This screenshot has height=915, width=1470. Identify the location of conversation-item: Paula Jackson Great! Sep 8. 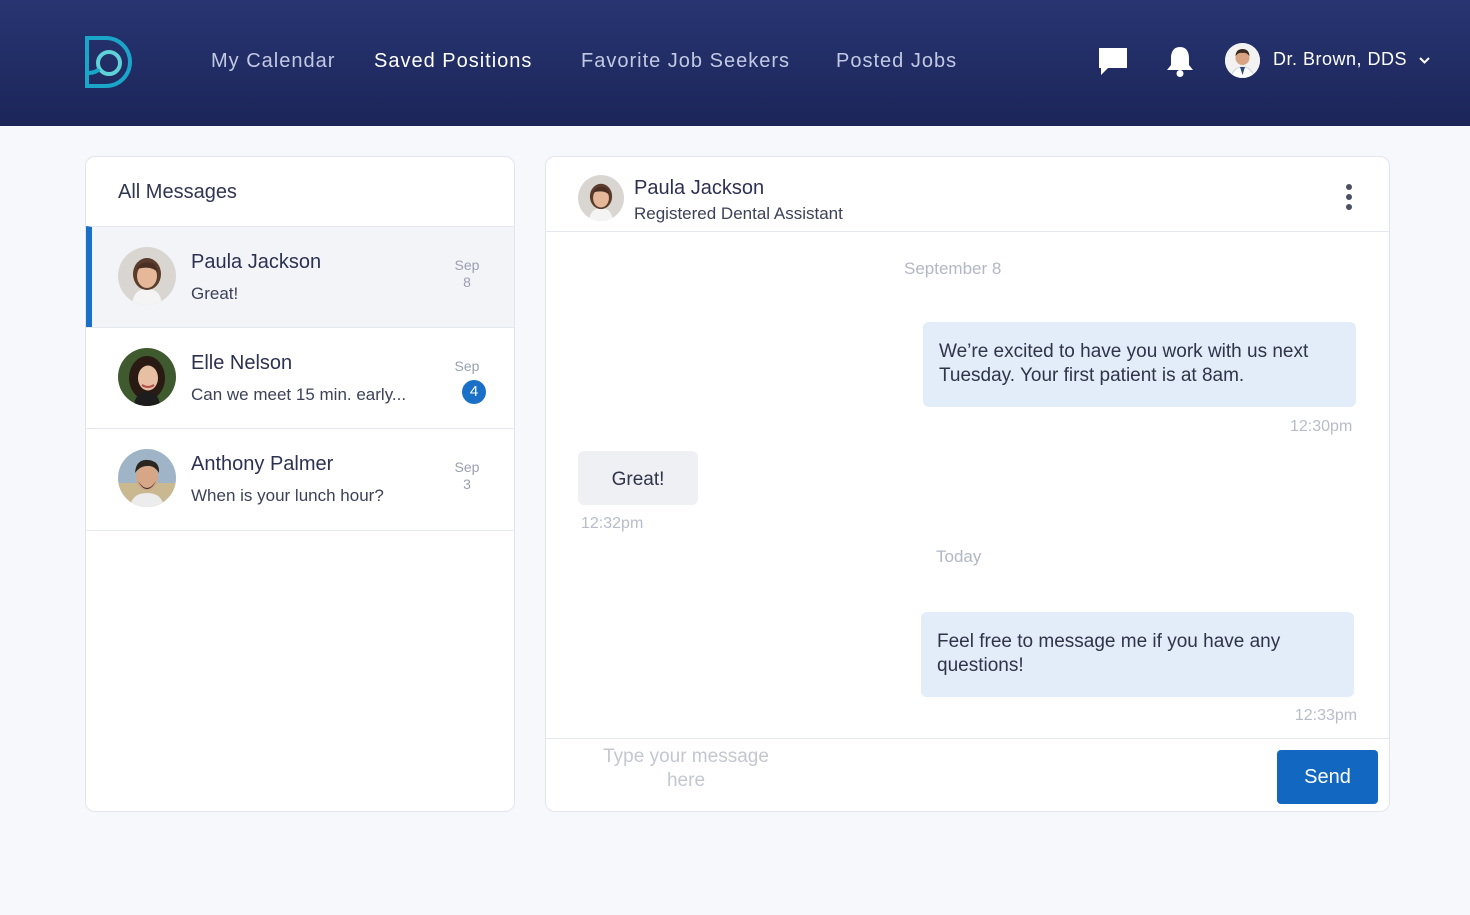
(300, 276).